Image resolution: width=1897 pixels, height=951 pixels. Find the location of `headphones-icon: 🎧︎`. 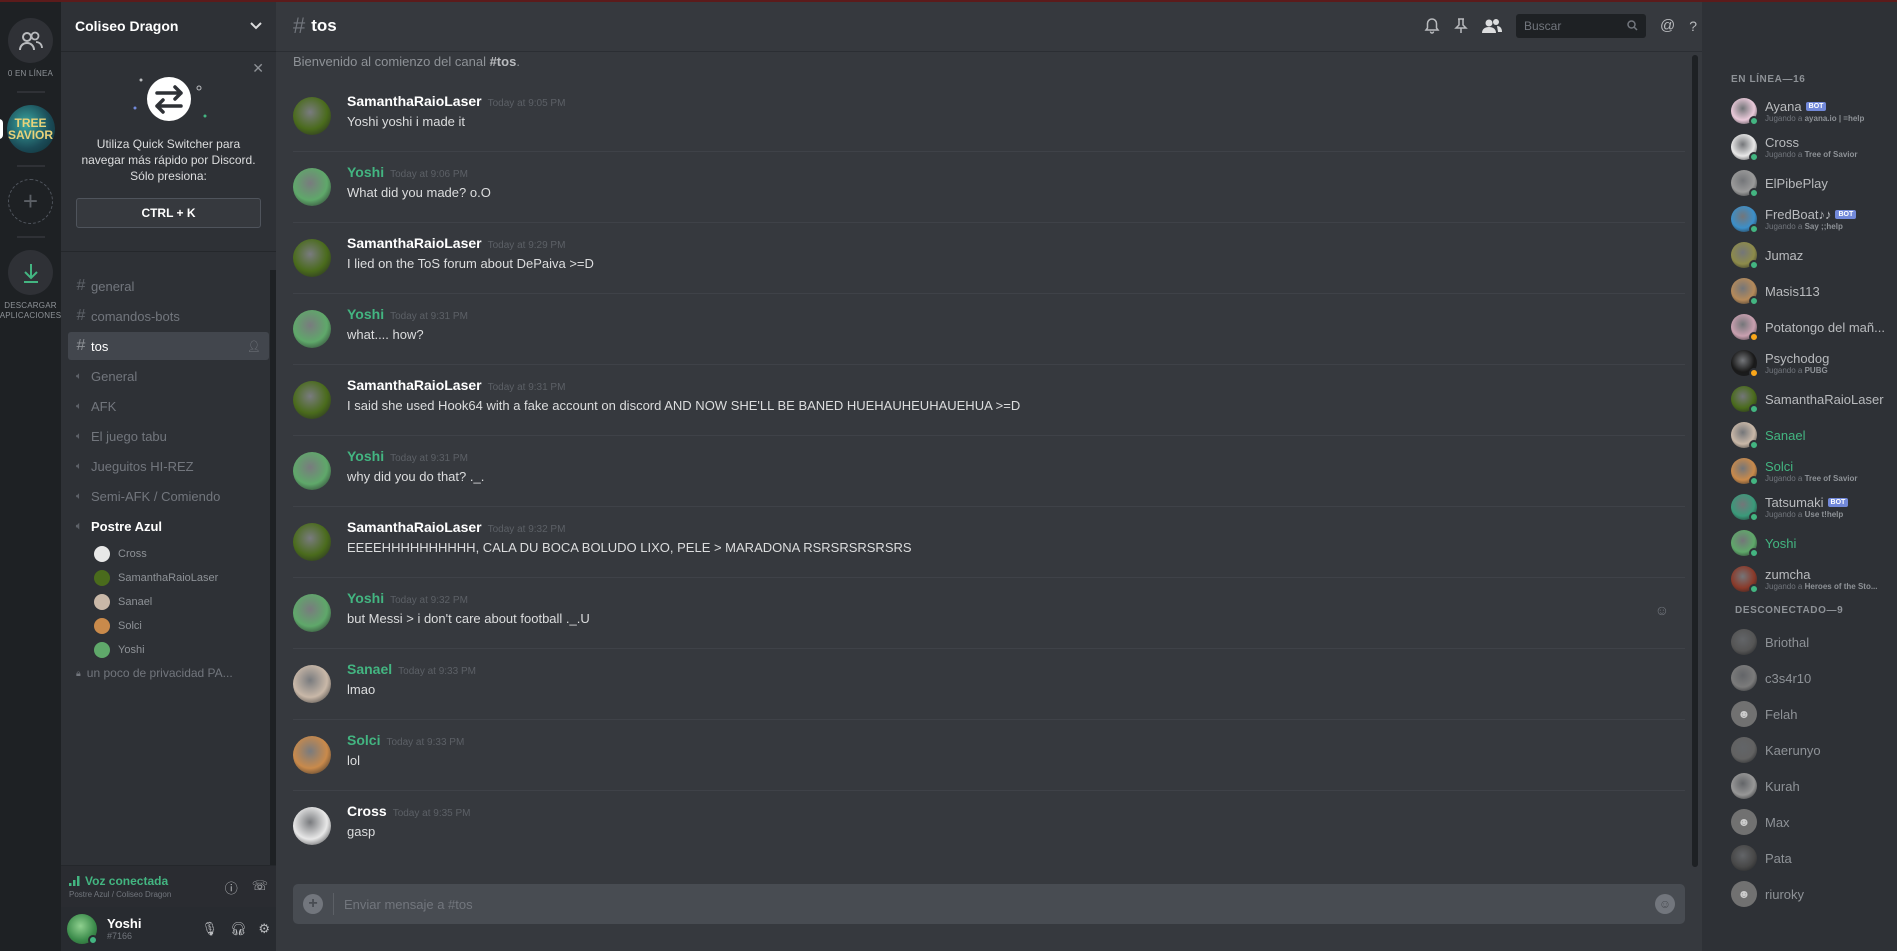

headphones-icon: 🎧︎ is located at coordinates (238, 929).